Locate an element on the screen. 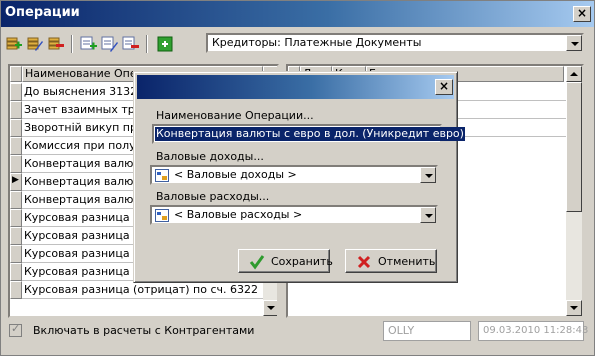 Image resolution: width=595 pixels, height=356 pixels. dialog-titlebar: × is located at coordinates (295, 87).